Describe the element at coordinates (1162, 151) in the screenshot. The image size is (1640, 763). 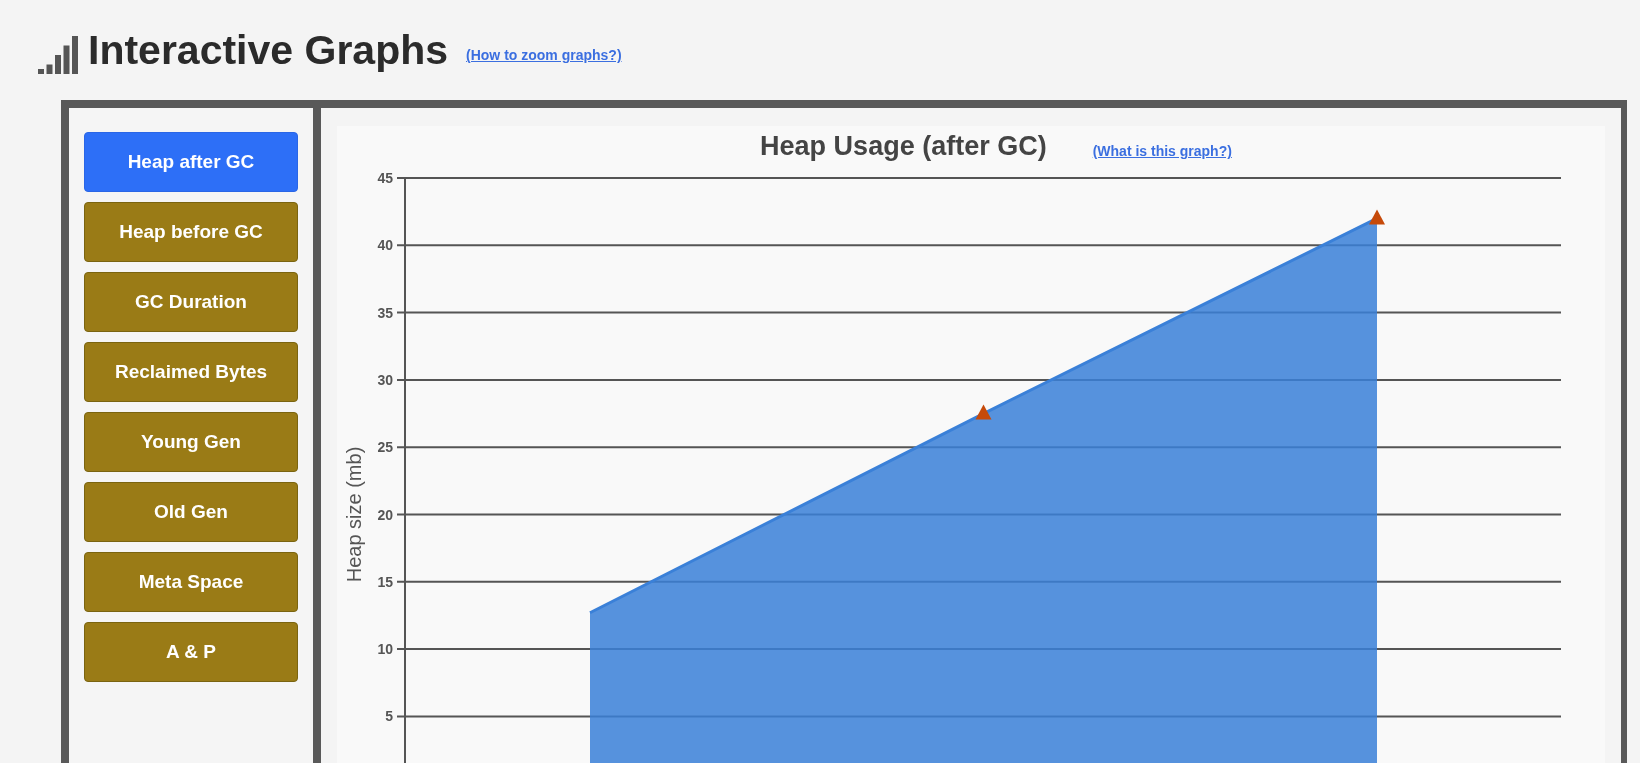
I see `graph-help-link: (What is this graph?)` at that location.